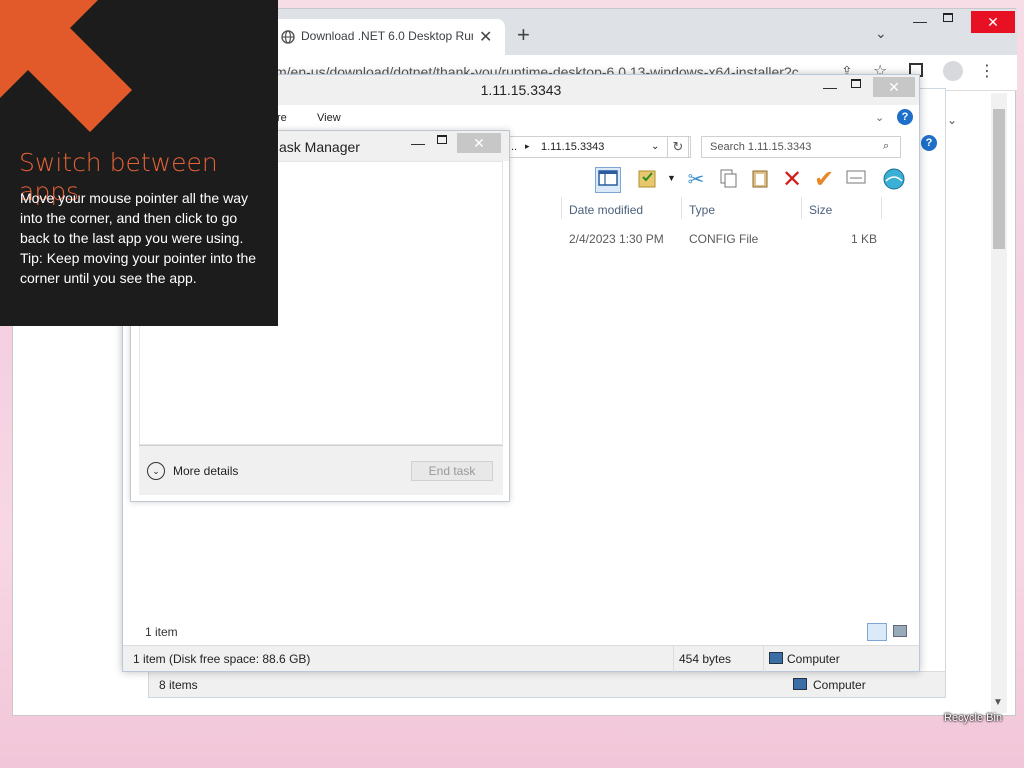 The height and width of the screenshot is (768, 1024). Describe the element at coordinates (678, 147) in the screenshot. I see `refresh-button: ↻` at that location.